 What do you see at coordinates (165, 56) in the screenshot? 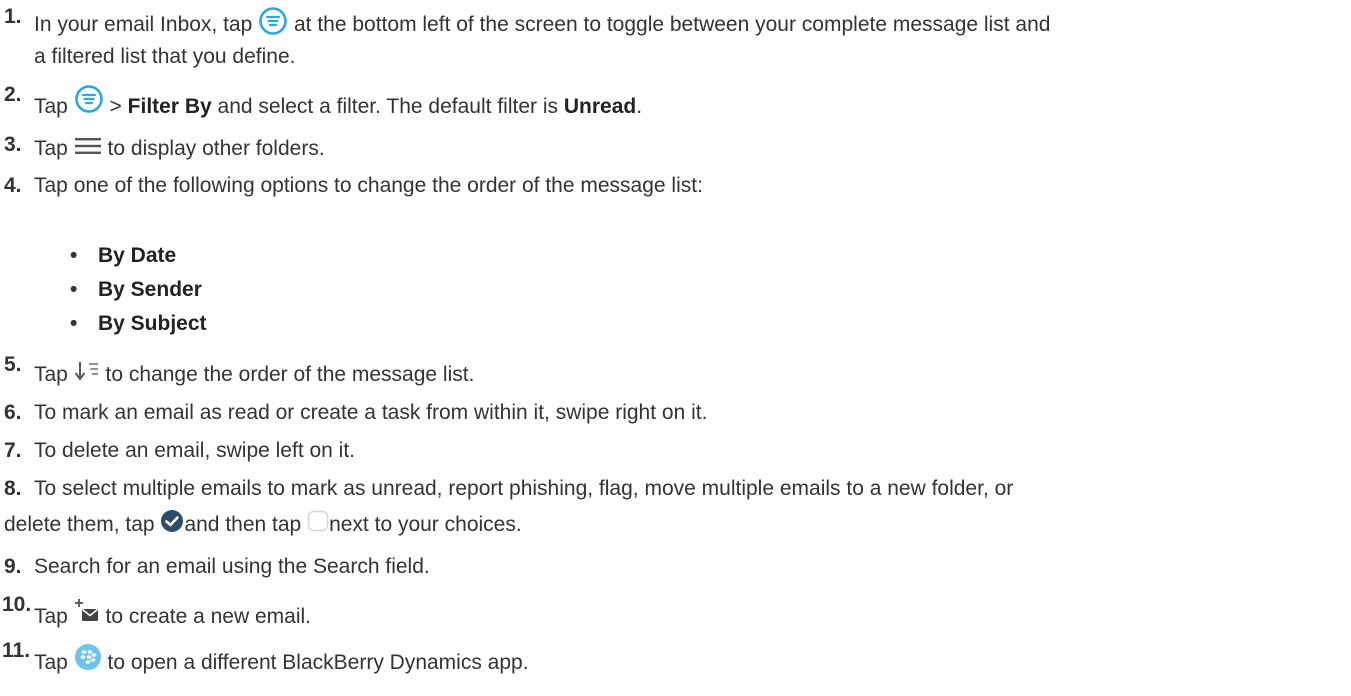
I see `step-text-continued: a filtered list that you define.` at bounding box center [165, 56].